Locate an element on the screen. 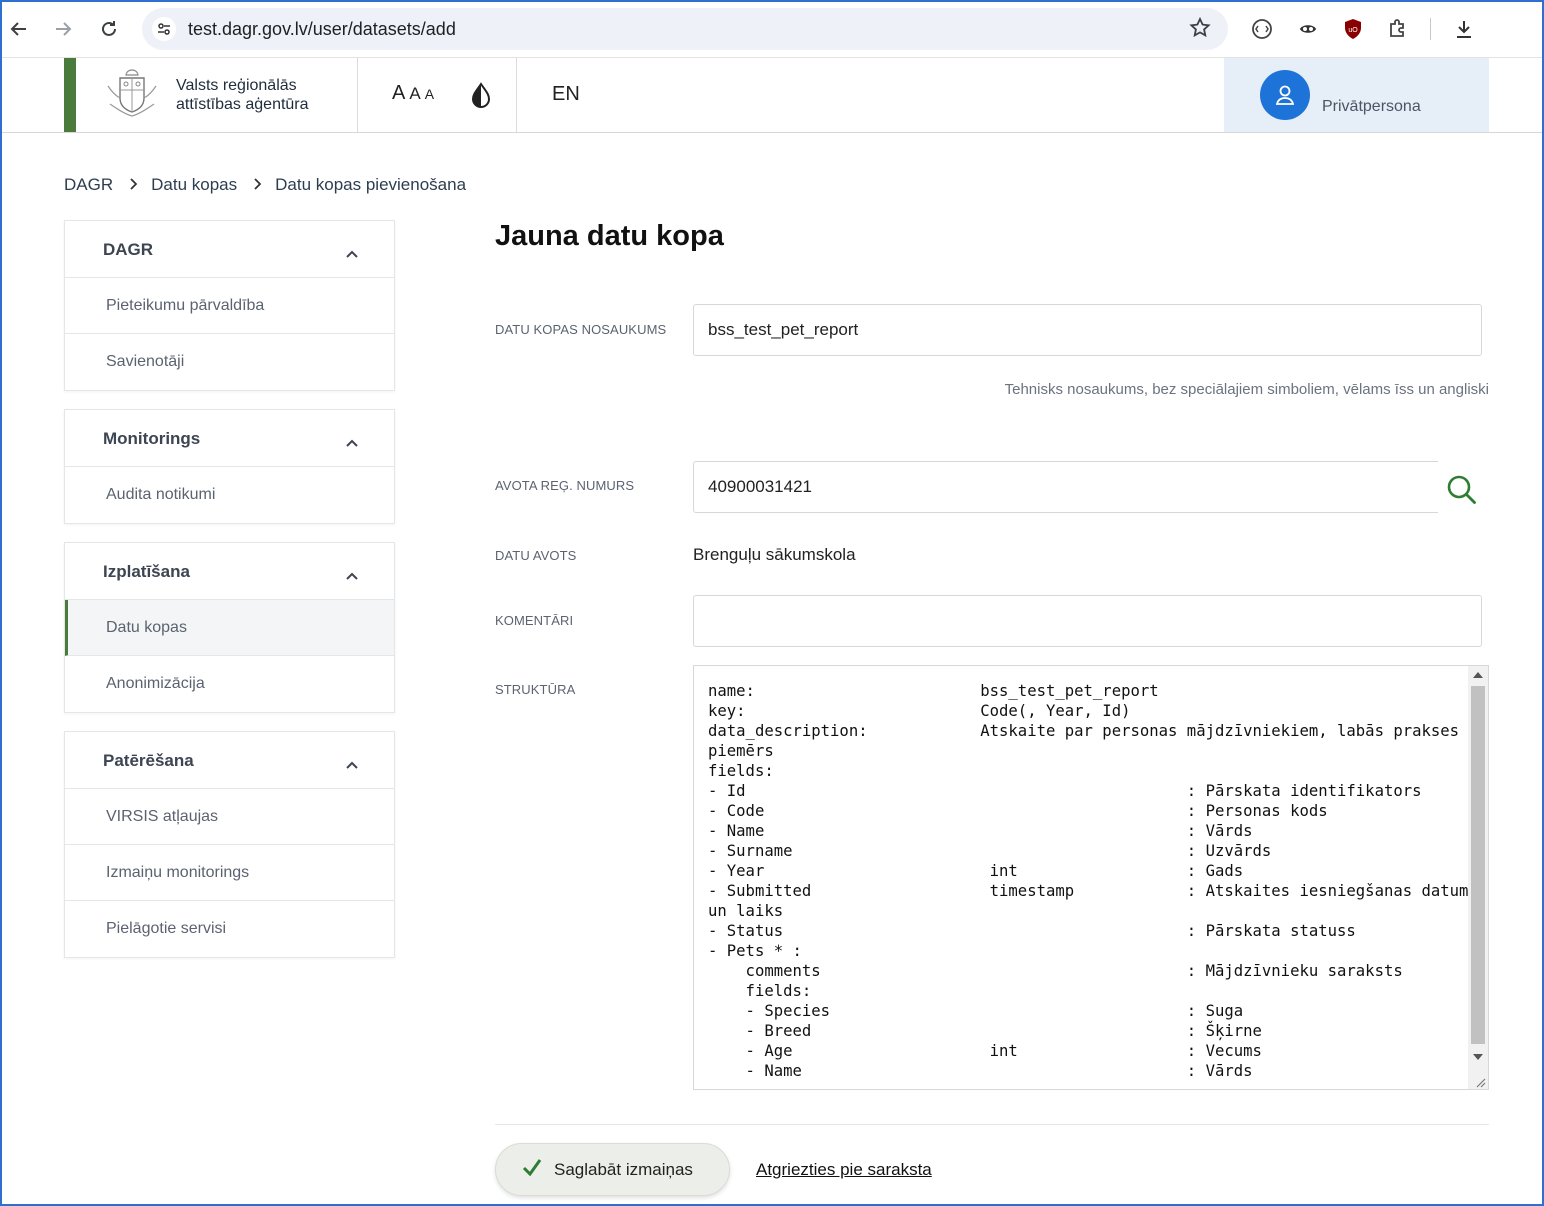 The image size is (1544, 1206). sidebar-item-custom-services: Pielāgotie servisi is located at coordinates (229, 929).